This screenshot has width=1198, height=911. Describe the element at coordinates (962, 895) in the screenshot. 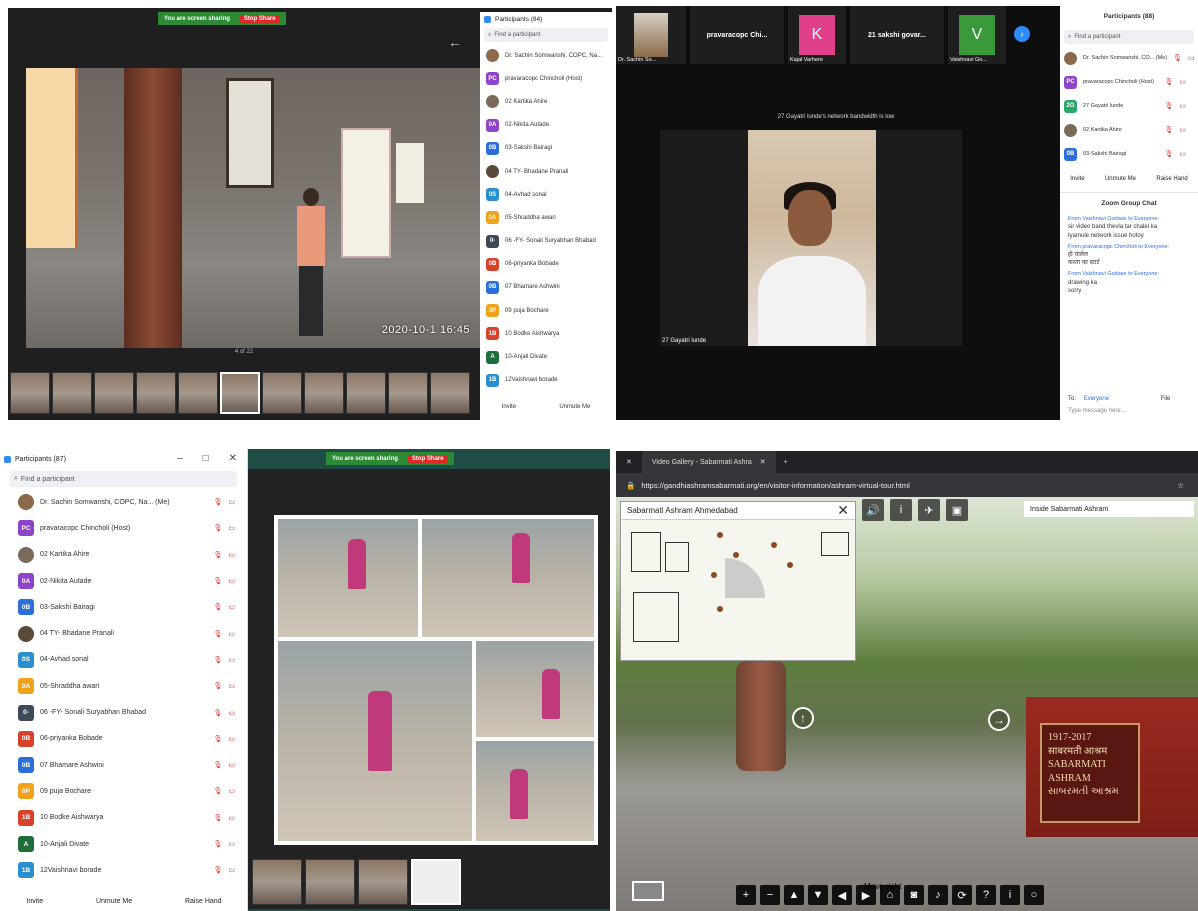

I see `autorotate-icon: ⟳` at that location.